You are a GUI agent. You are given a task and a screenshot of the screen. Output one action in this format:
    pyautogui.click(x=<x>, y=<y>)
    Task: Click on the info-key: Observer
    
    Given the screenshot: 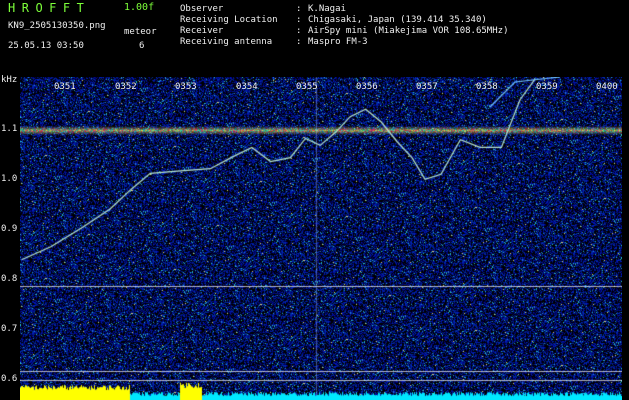 What is the action you would take?
    pyautogui.click(x=202, y=9)
    